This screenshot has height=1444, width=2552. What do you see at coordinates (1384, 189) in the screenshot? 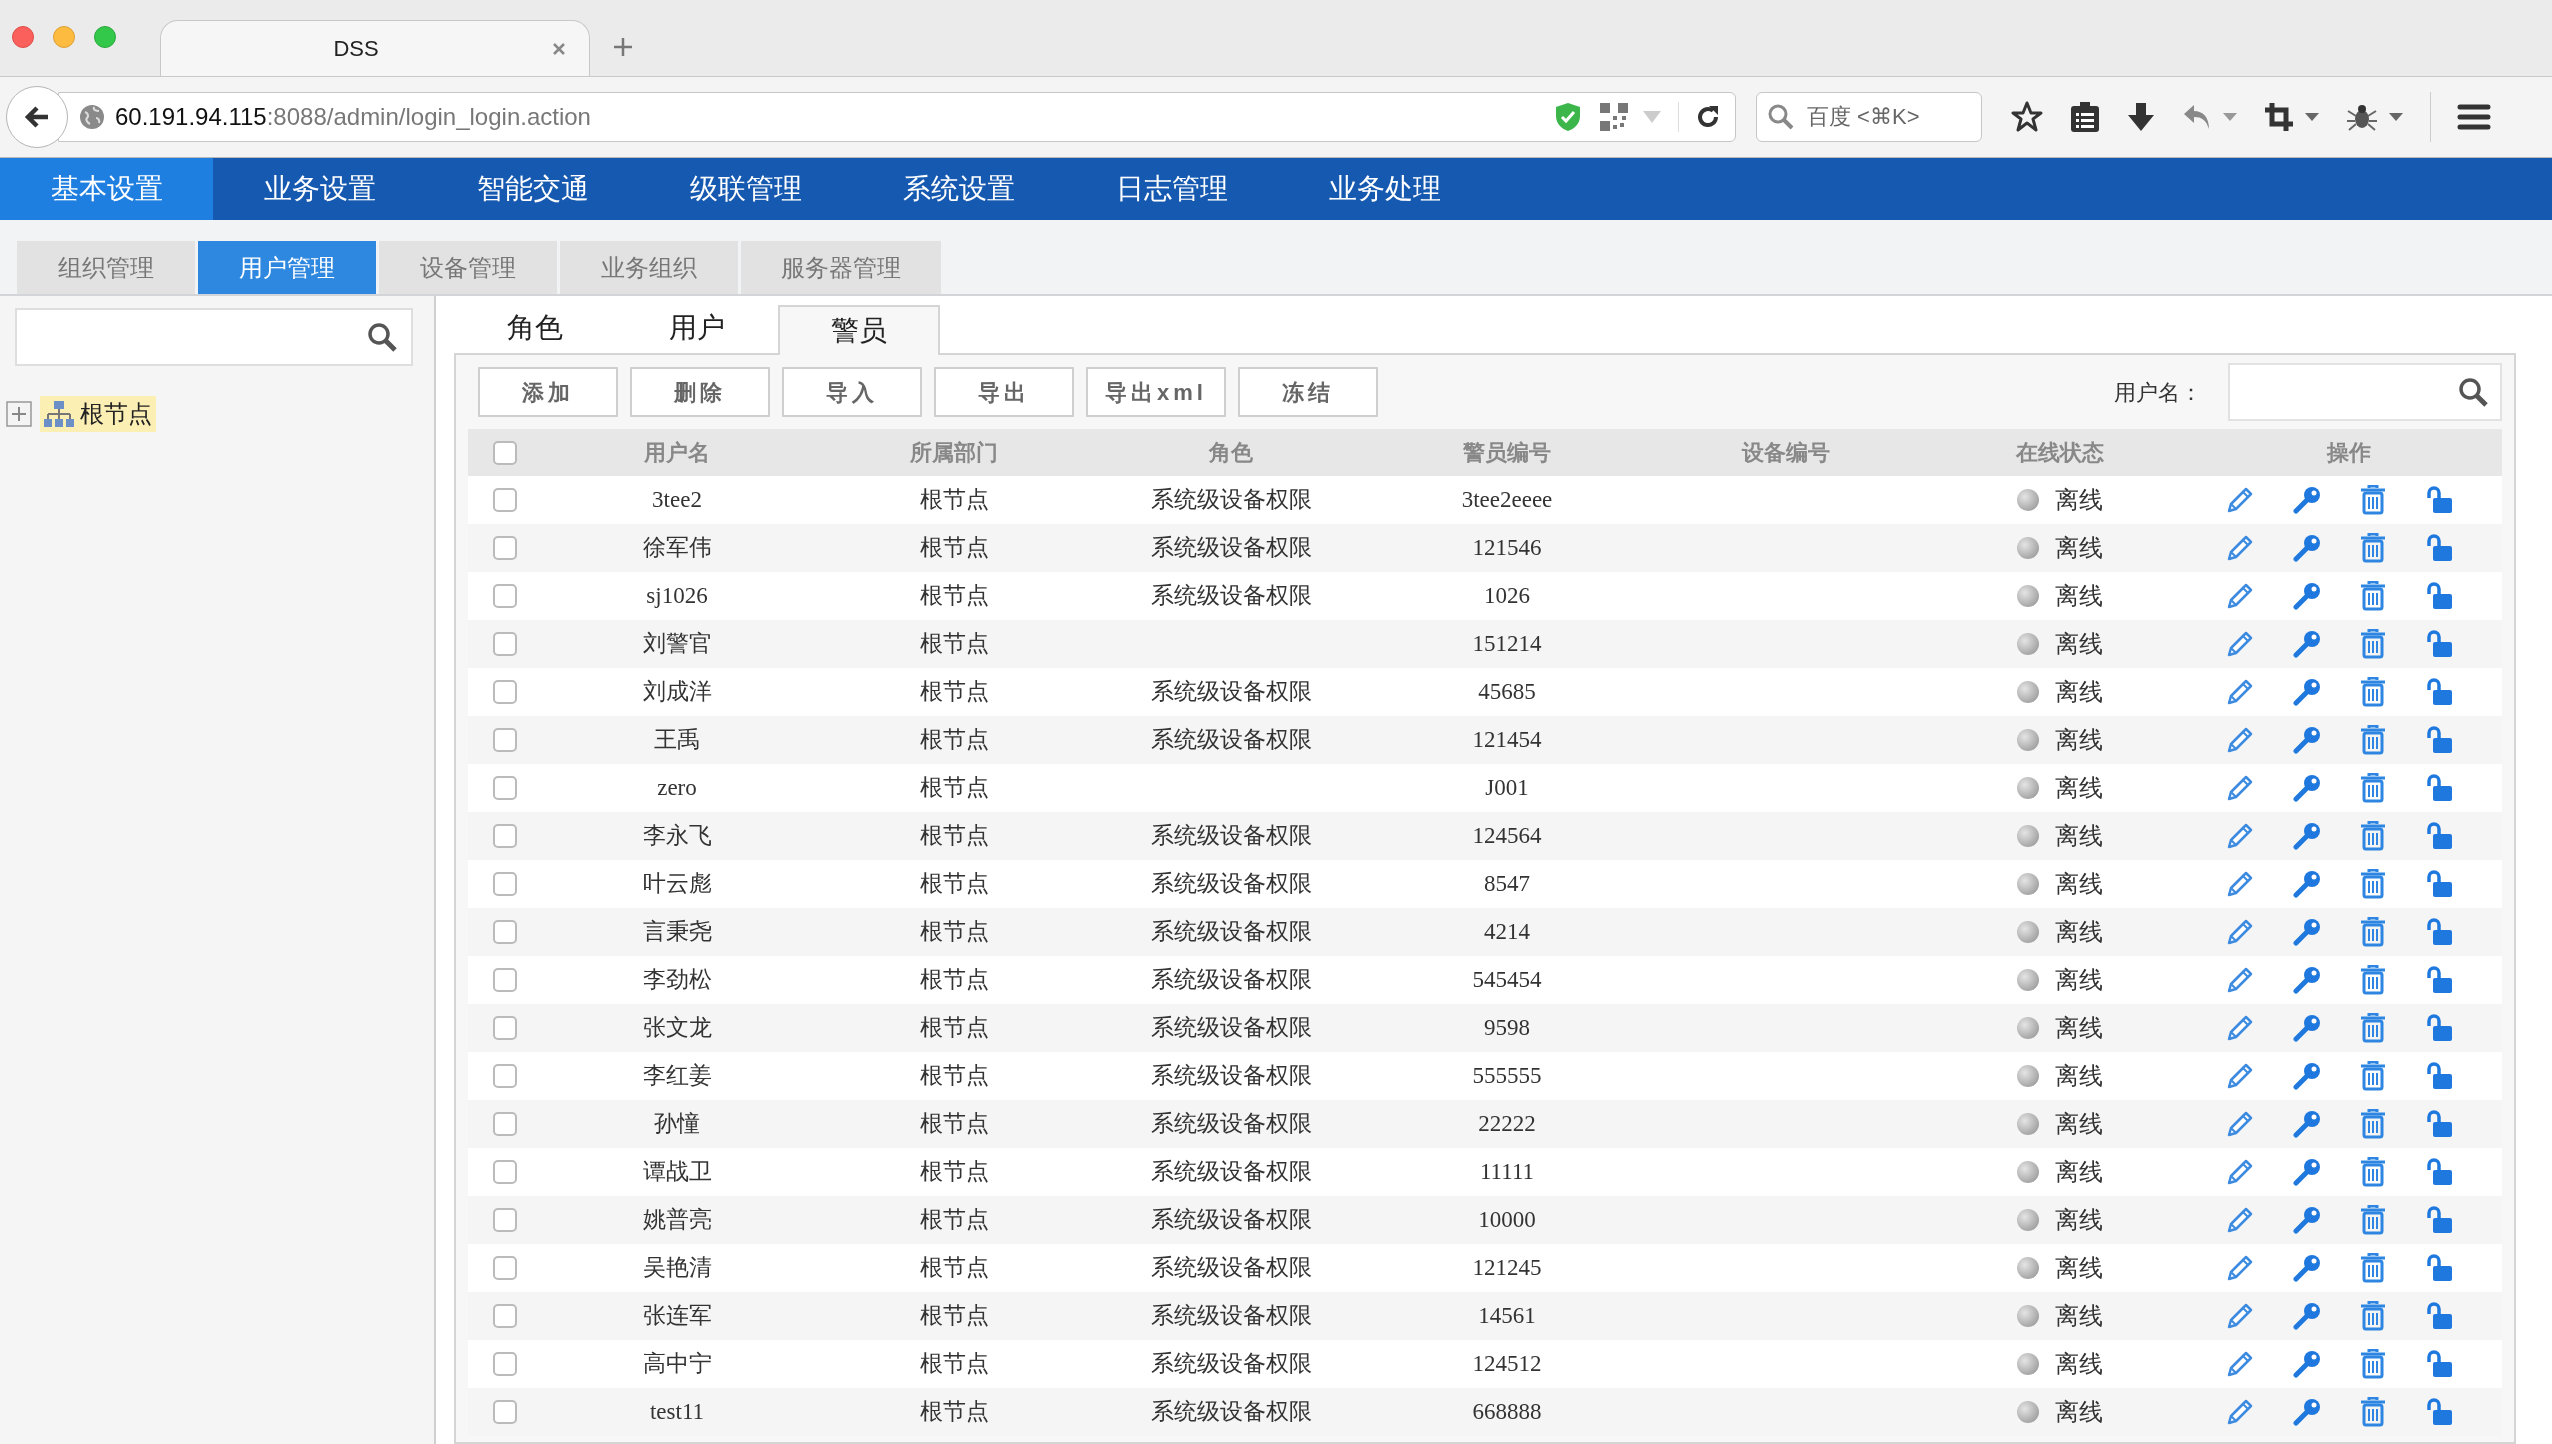
I see `nav-tab: 业务处理` at bounding box center [1384, 189].